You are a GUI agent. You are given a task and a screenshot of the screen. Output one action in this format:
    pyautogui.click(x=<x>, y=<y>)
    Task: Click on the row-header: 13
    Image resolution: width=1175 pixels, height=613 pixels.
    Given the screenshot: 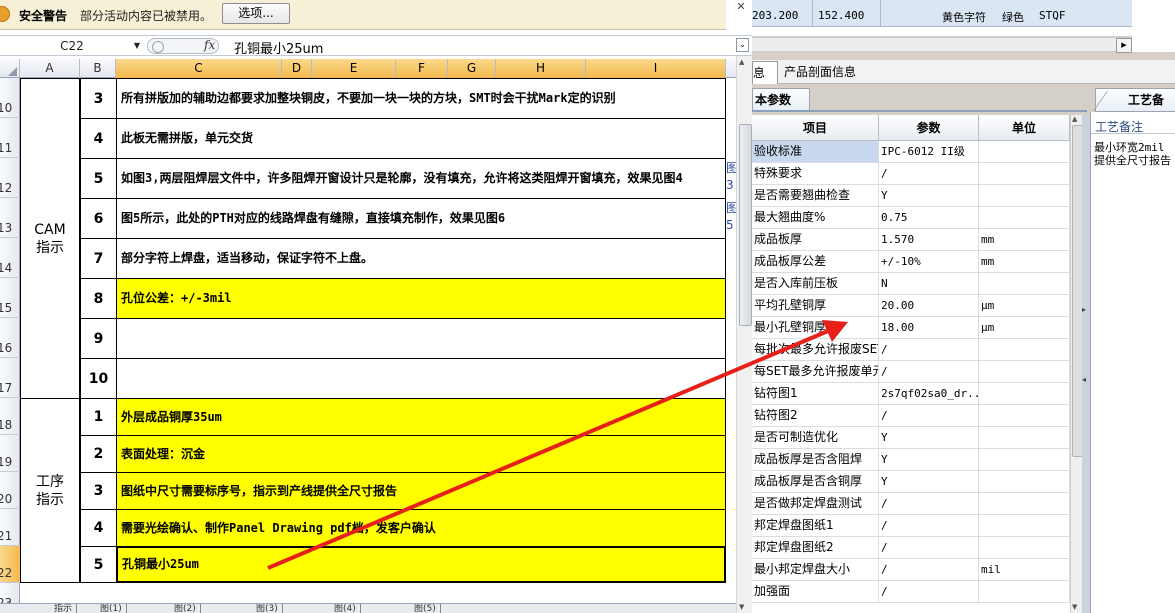 What is the action you would take?
    pyautogui.click(x=10, y=218)
    